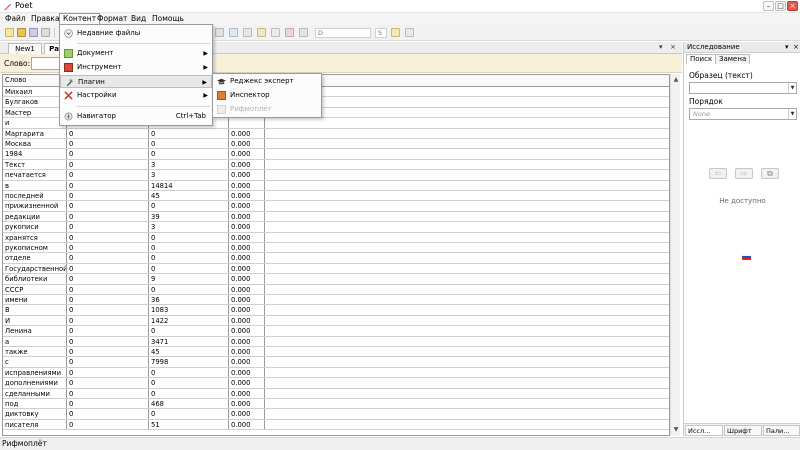  I want to click on table-row: сделанными 0 0 0.000, so click(336, 393).